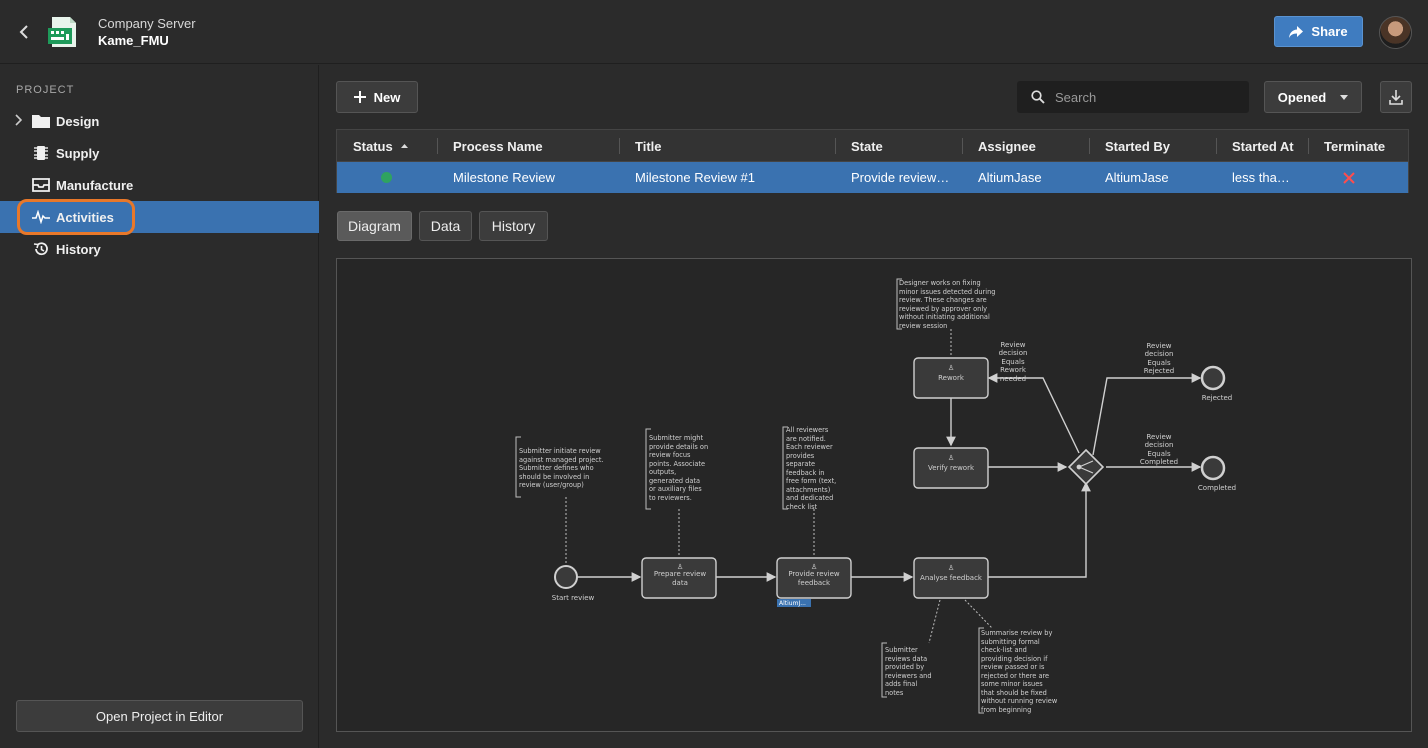 Image resolution: width=1428 pixels, height=748 pixels. What do you see at coordinates (95, 185) in the screenshot?
I see `sidebar-item-label: Manufacture` at bounding box center [95, 185].